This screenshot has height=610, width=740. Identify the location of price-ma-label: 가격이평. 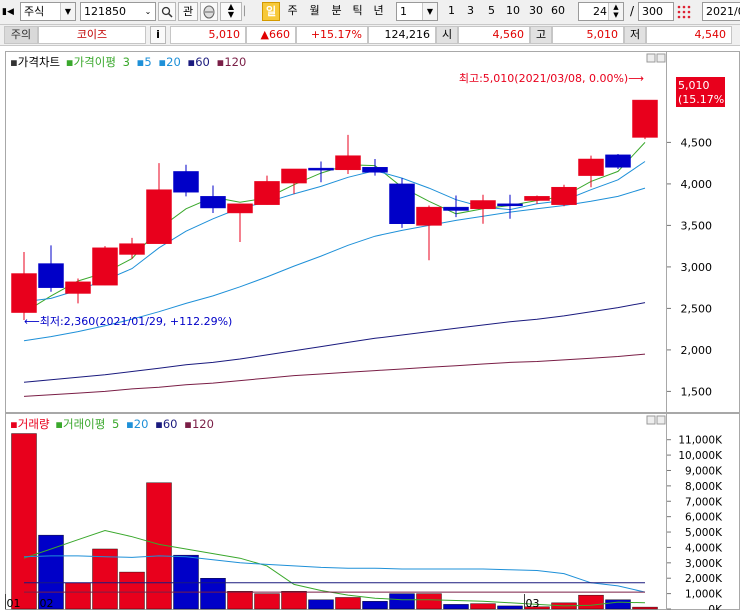
(95, 62).